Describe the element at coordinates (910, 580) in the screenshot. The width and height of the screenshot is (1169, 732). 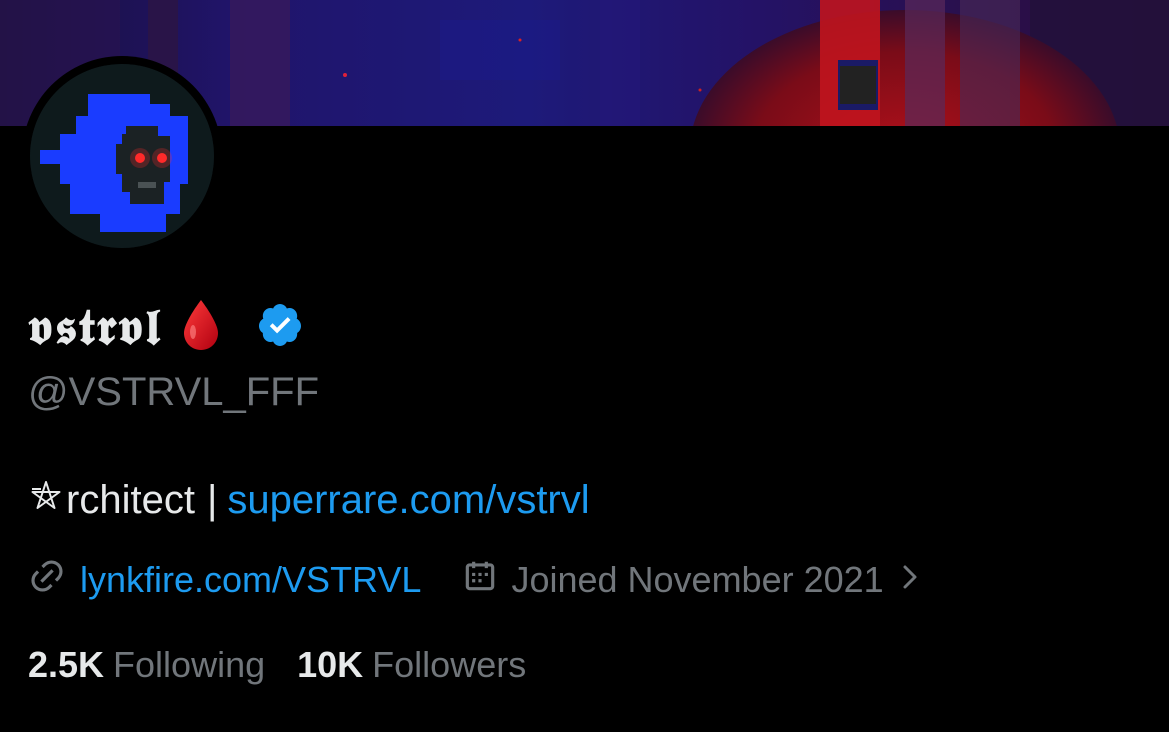
I see `chevron-right-icon` at that location.